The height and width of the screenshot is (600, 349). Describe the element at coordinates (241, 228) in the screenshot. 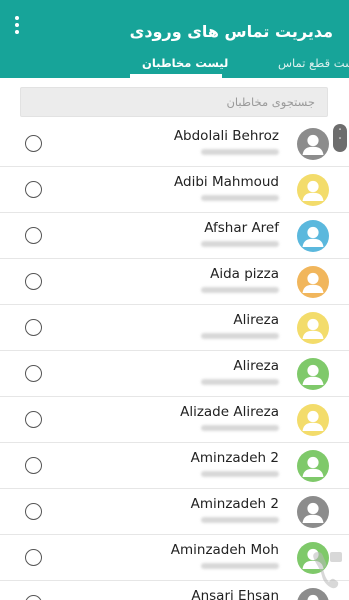

I see `contact-name: Afshar Aref` at that location.